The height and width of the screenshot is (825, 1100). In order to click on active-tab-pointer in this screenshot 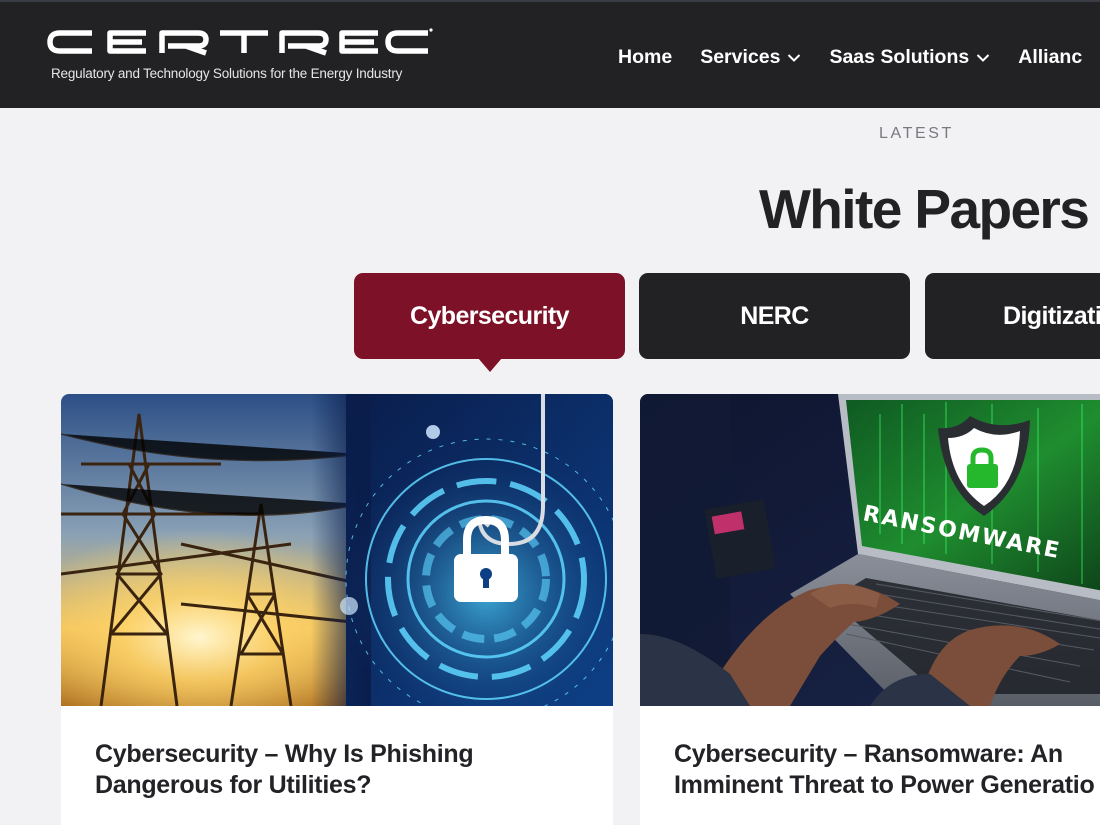, I will do `click(490, 365)`.